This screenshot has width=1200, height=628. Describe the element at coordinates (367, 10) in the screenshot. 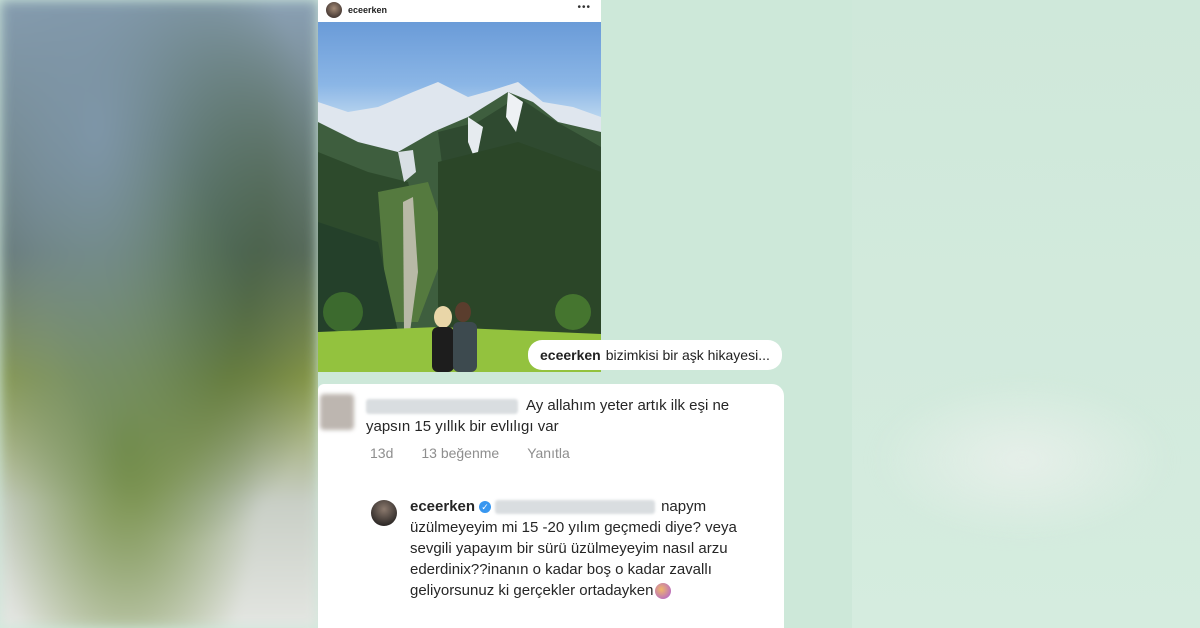

I see `post-username: eceerken` at that location.